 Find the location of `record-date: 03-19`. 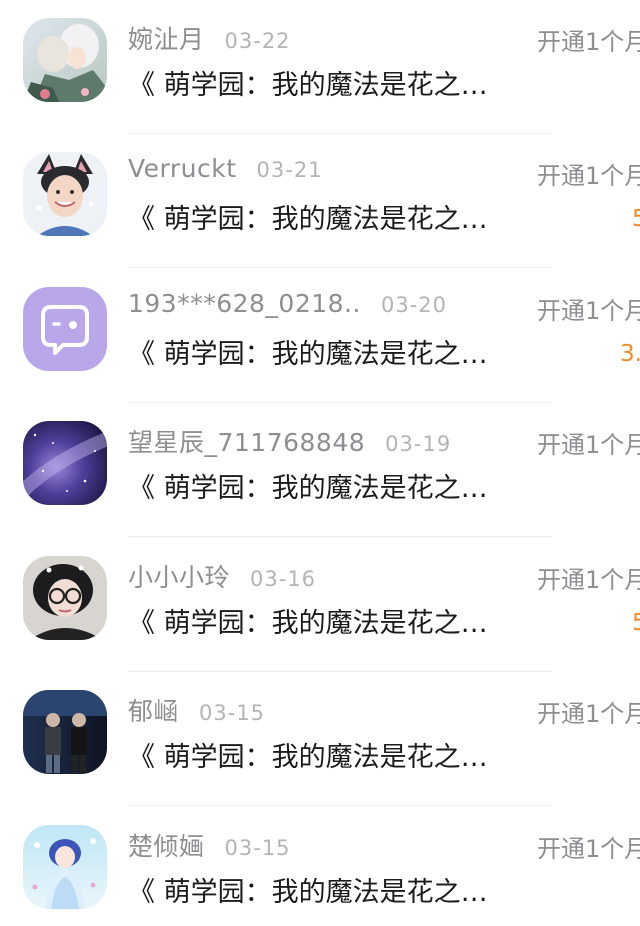

record-date: 03-19 is located at coordinates (418, 444).